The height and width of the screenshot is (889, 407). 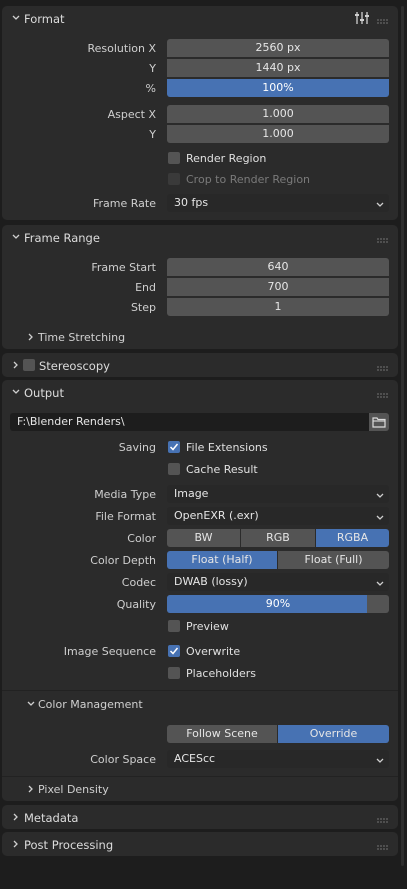 What do you see at coordinates (278, 494) in the screenshot?
I see `media-type-dropdown: Image` at bounding box center [278, 494].